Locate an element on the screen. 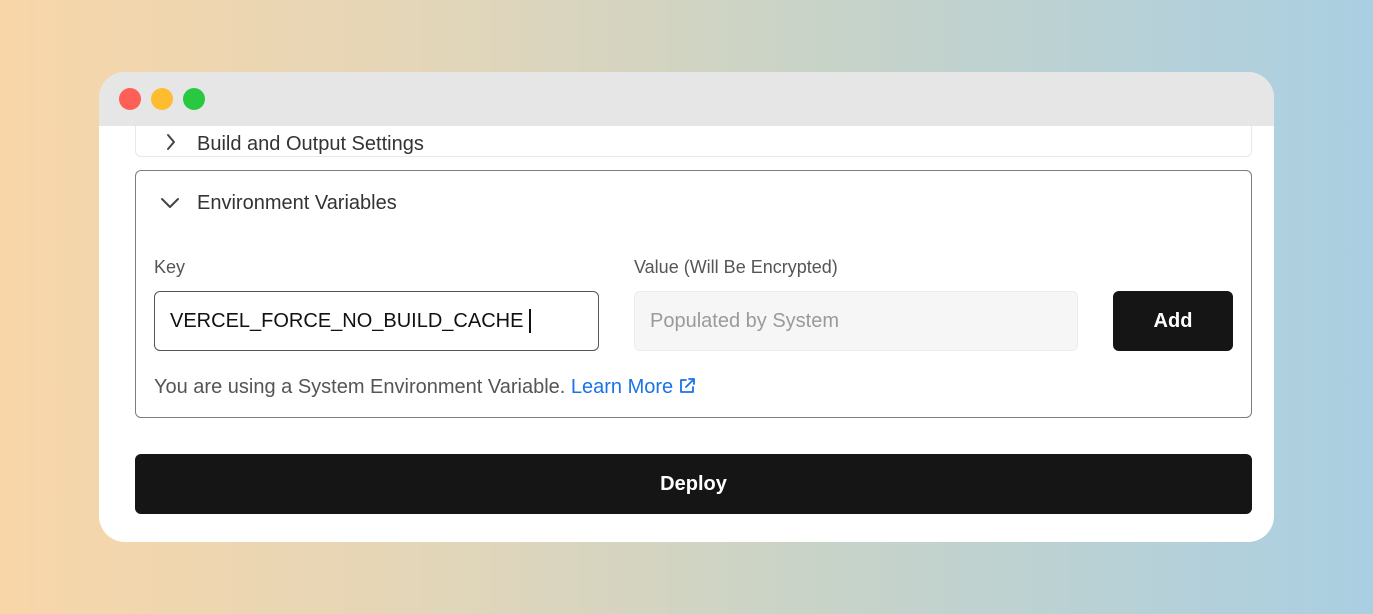  deploy-button: Deploy is located at coordinates (693, 484).